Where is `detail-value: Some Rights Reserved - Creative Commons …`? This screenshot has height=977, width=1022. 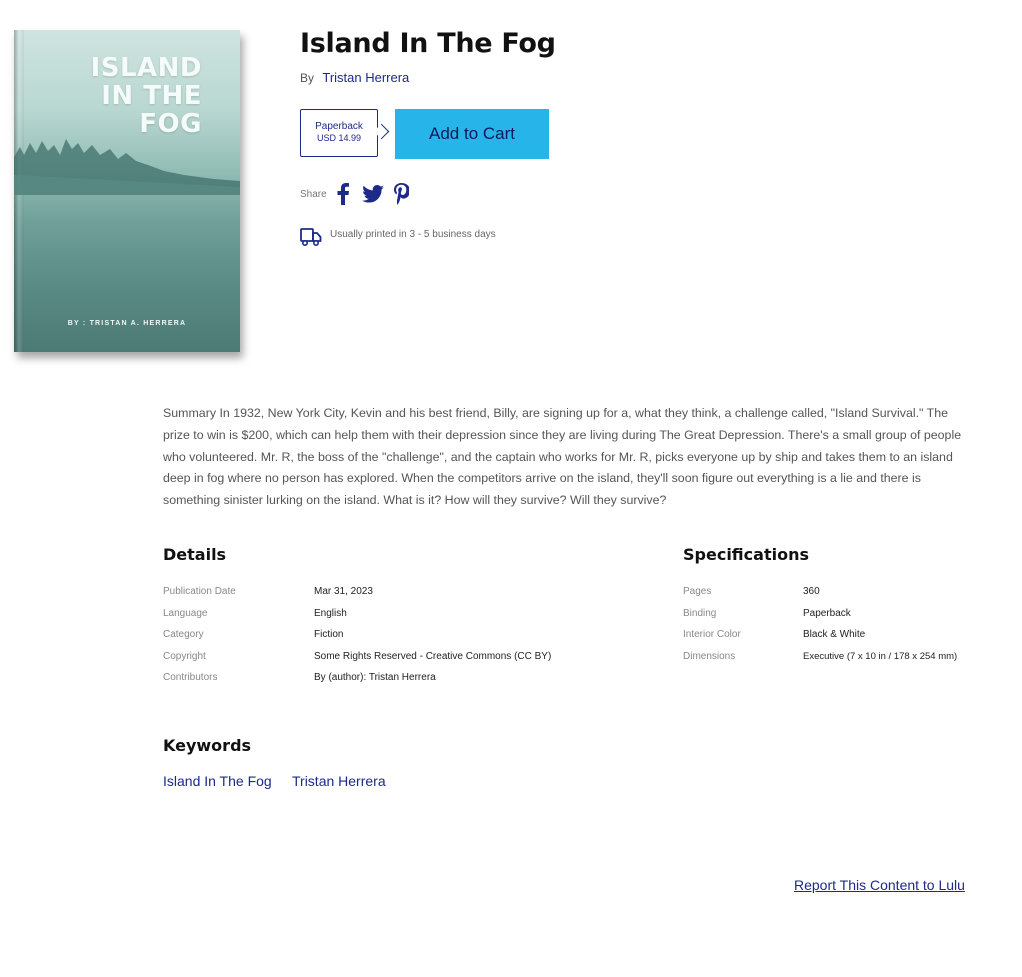
detail-value: Some Rights Reserved - Creative Commons … is located at coordinates (433, 656).